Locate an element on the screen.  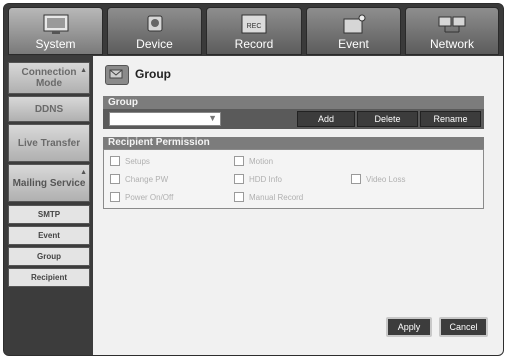
network-icon is located at coordinates (452, 24).